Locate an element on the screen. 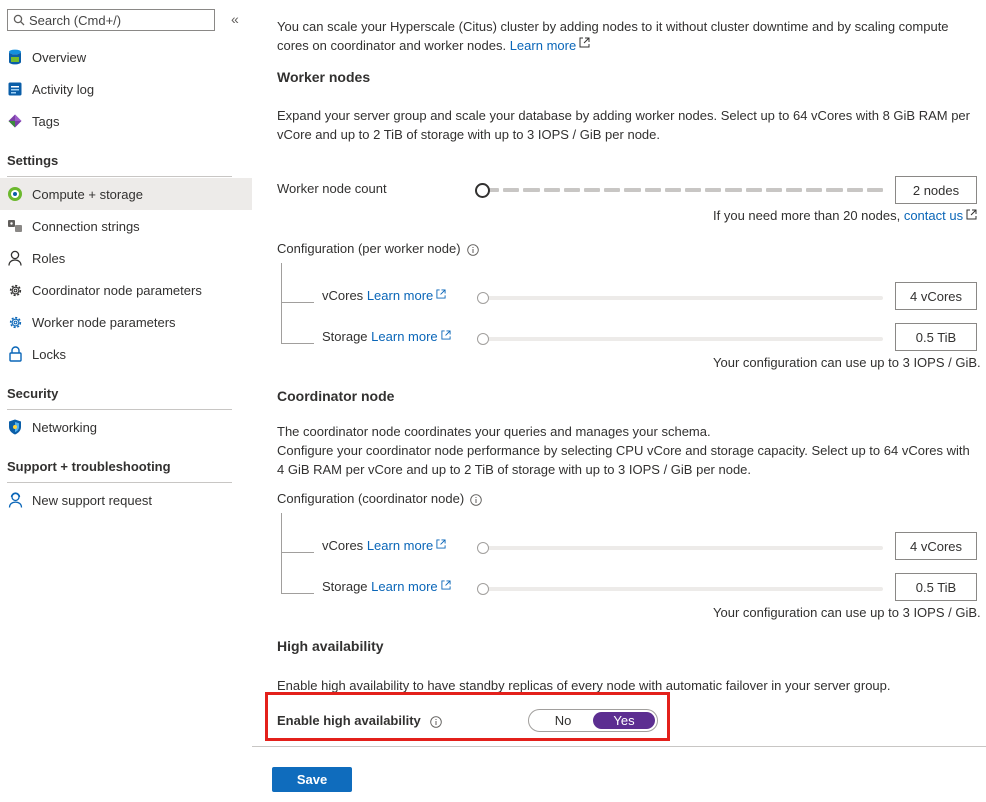  worker-storage-slider-thumb is located at coordinates (483, 339).